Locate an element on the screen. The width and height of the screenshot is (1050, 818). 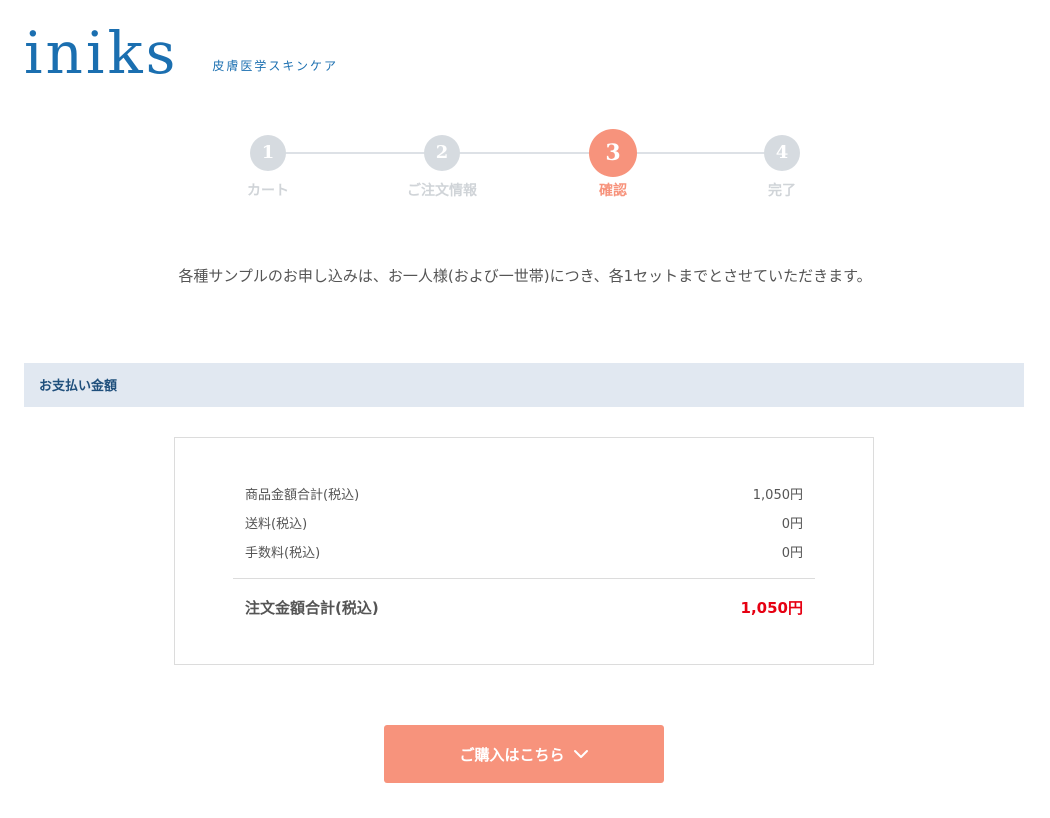
step-confirm: 3 確認 is located at coordinates (613, 164).